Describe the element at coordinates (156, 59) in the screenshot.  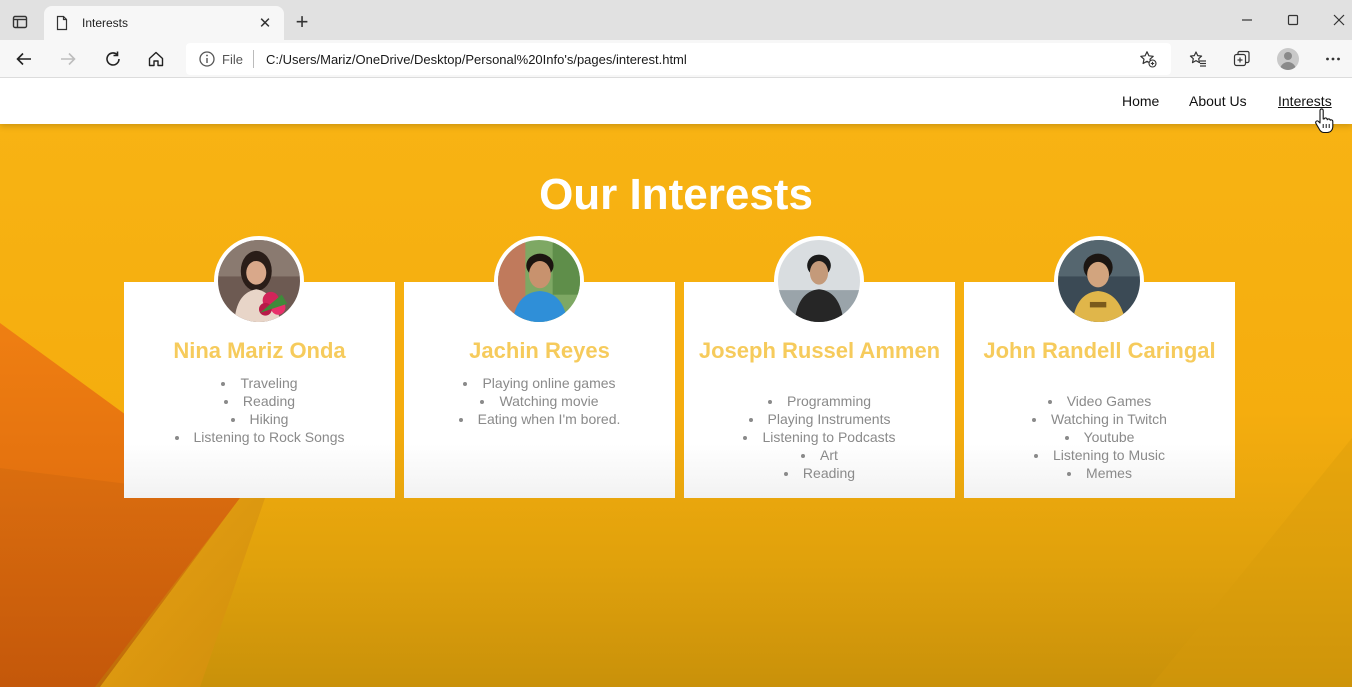
I see `home-icon` at that location.